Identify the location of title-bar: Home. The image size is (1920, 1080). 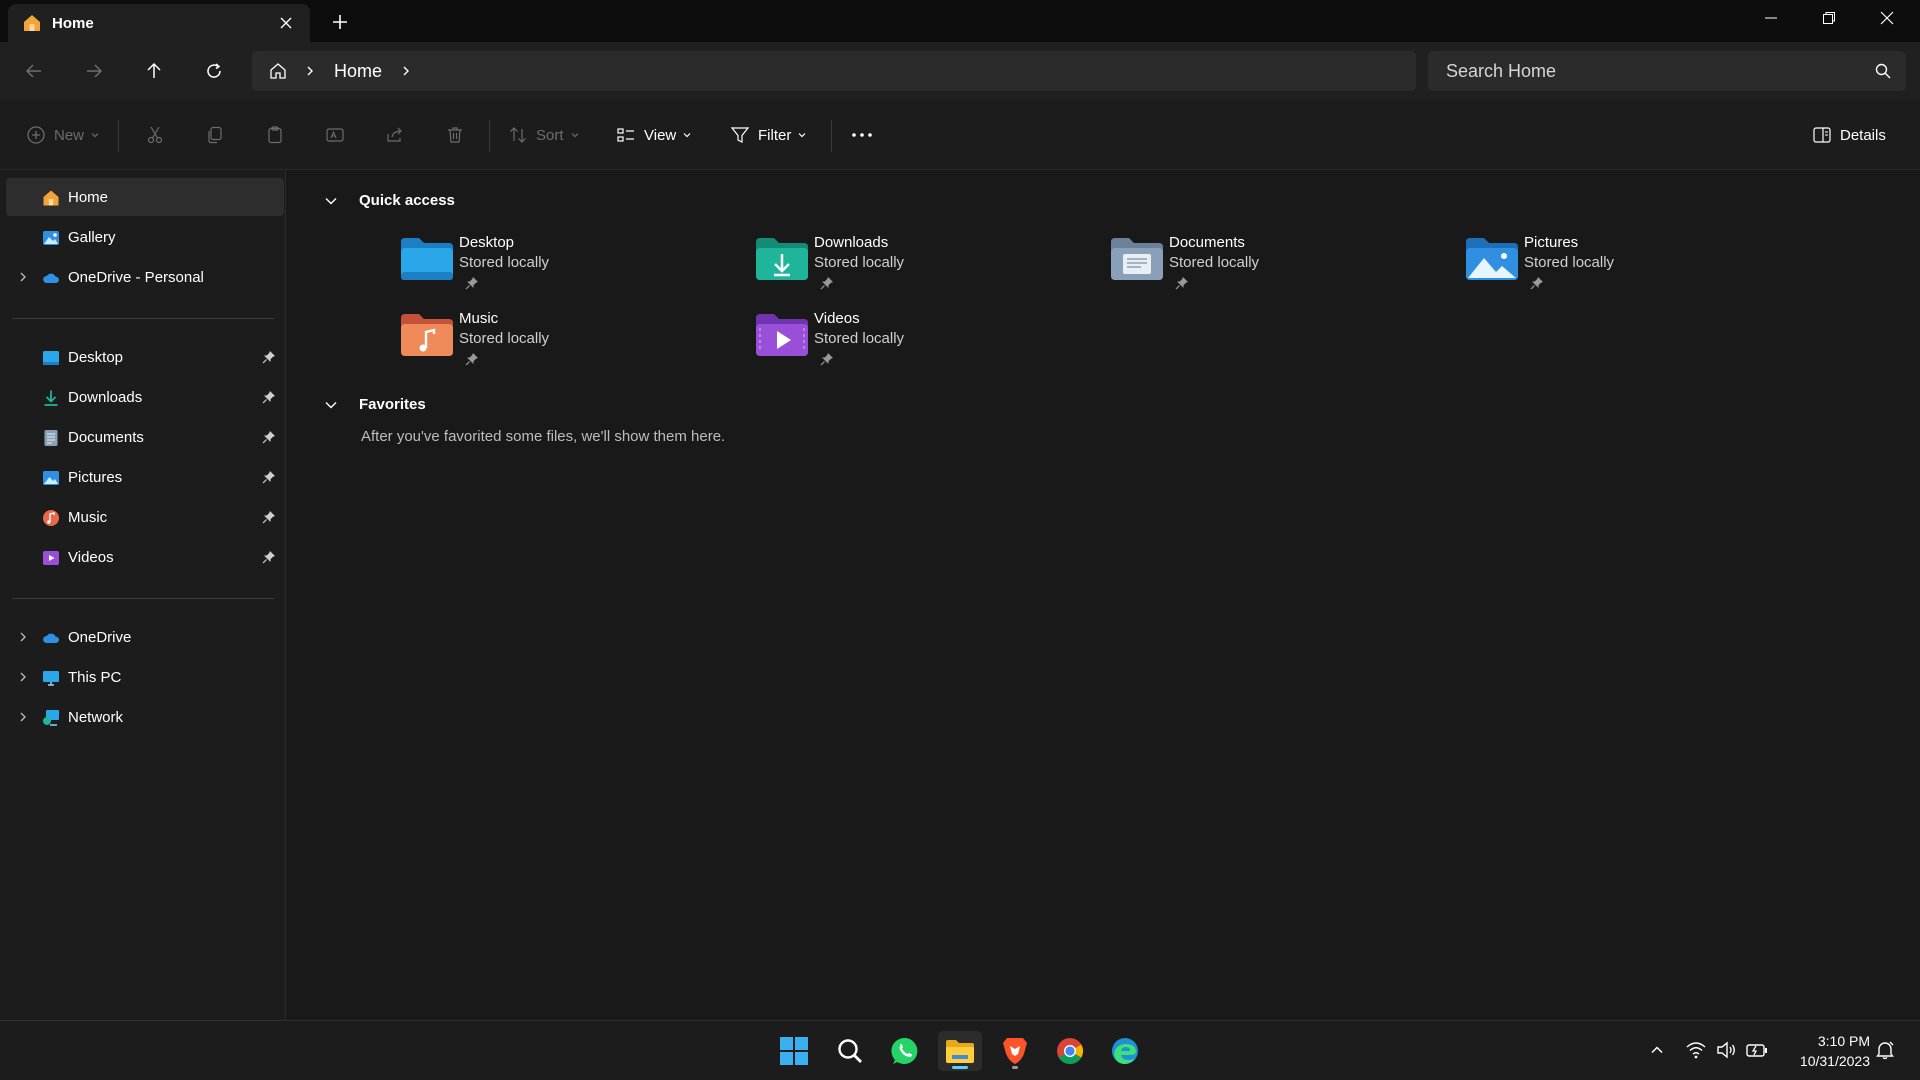
(960, 21).